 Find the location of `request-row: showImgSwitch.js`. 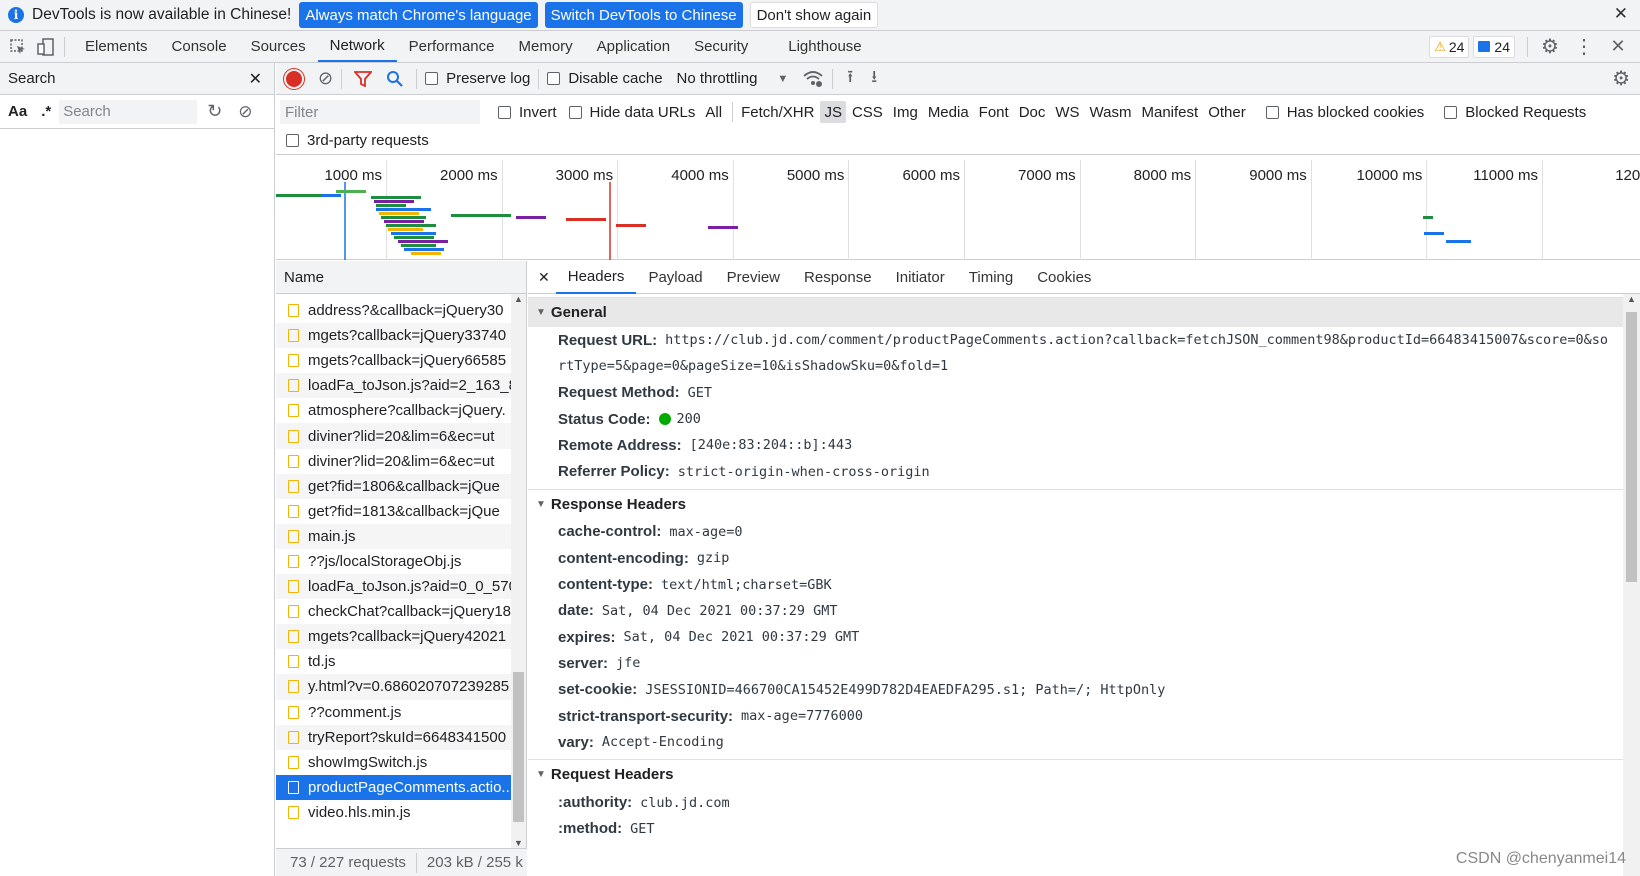

request-row: showImgSwitch.js is located at coordinates (401, 762).